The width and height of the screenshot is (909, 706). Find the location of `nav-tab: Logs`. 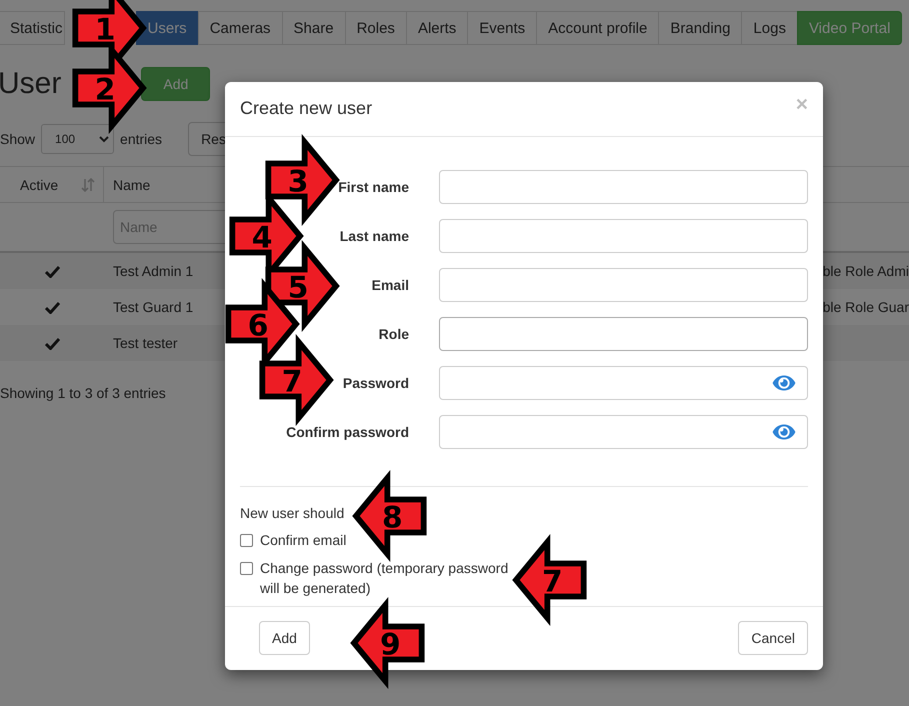

nav-tab: Logs is located at coordinates (769, 28).